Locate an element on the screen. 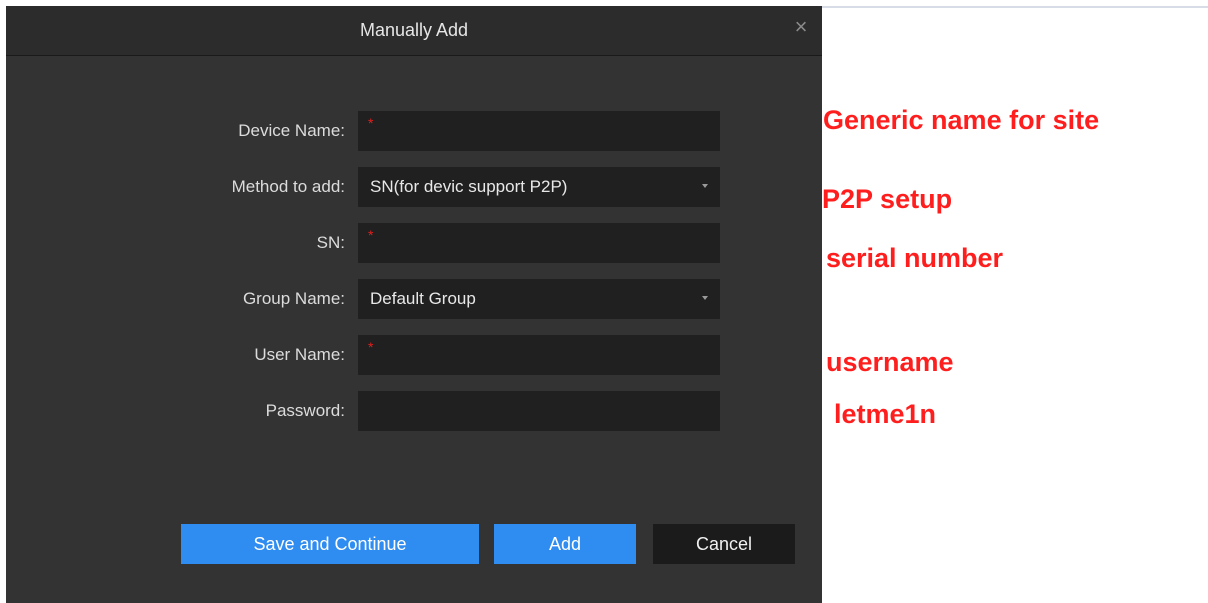 Image resolution: width=1208 pixels, height=603 pixels. add-button: Add is located at coordinates (565, 544).